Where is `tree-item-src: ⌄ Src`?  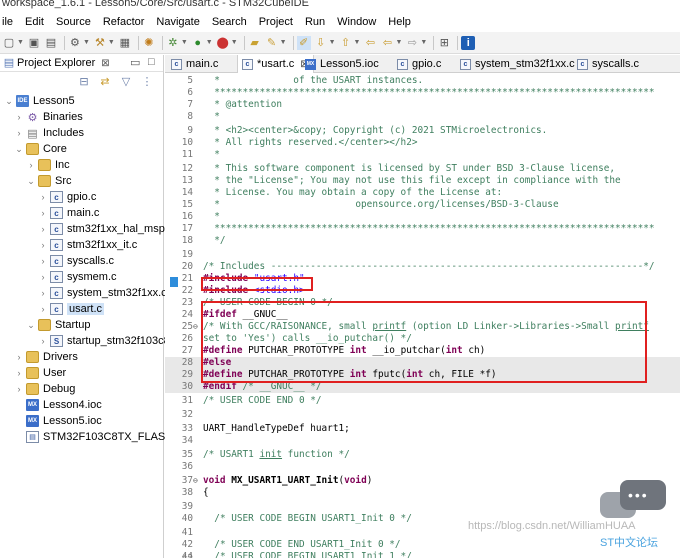
tree-item-src: ⌄ Src is located at coordinates (49, 181).